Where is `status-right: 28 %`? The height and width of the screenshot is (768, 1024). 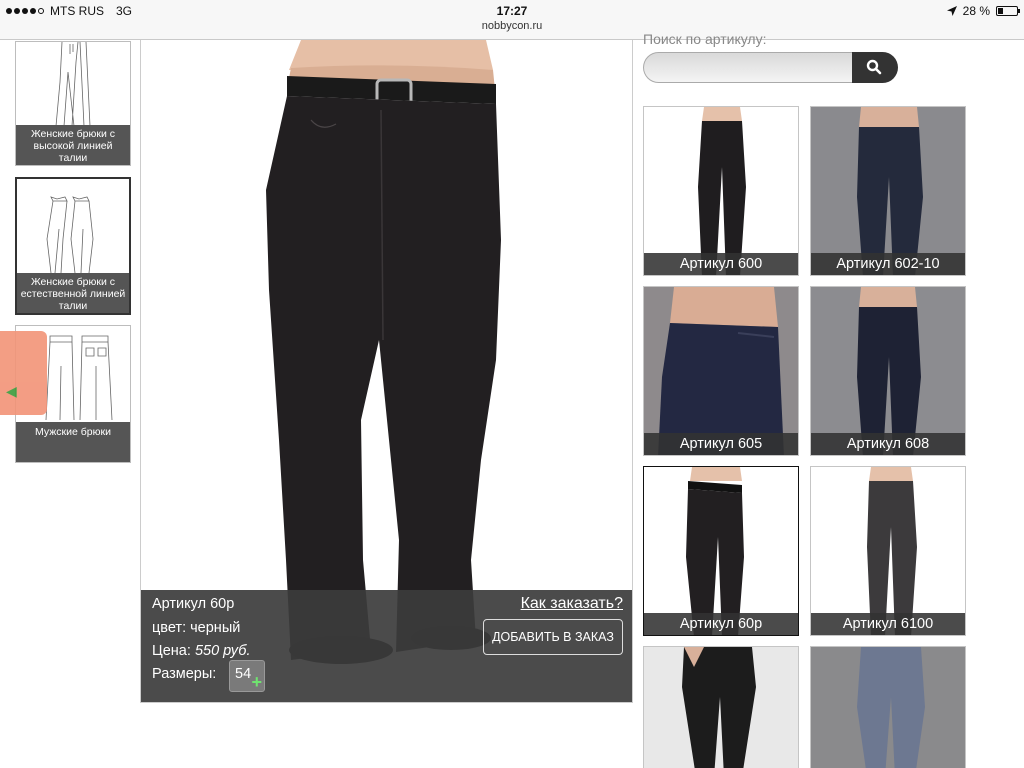
status-right: 28 % is located at coordinates (983, 11).